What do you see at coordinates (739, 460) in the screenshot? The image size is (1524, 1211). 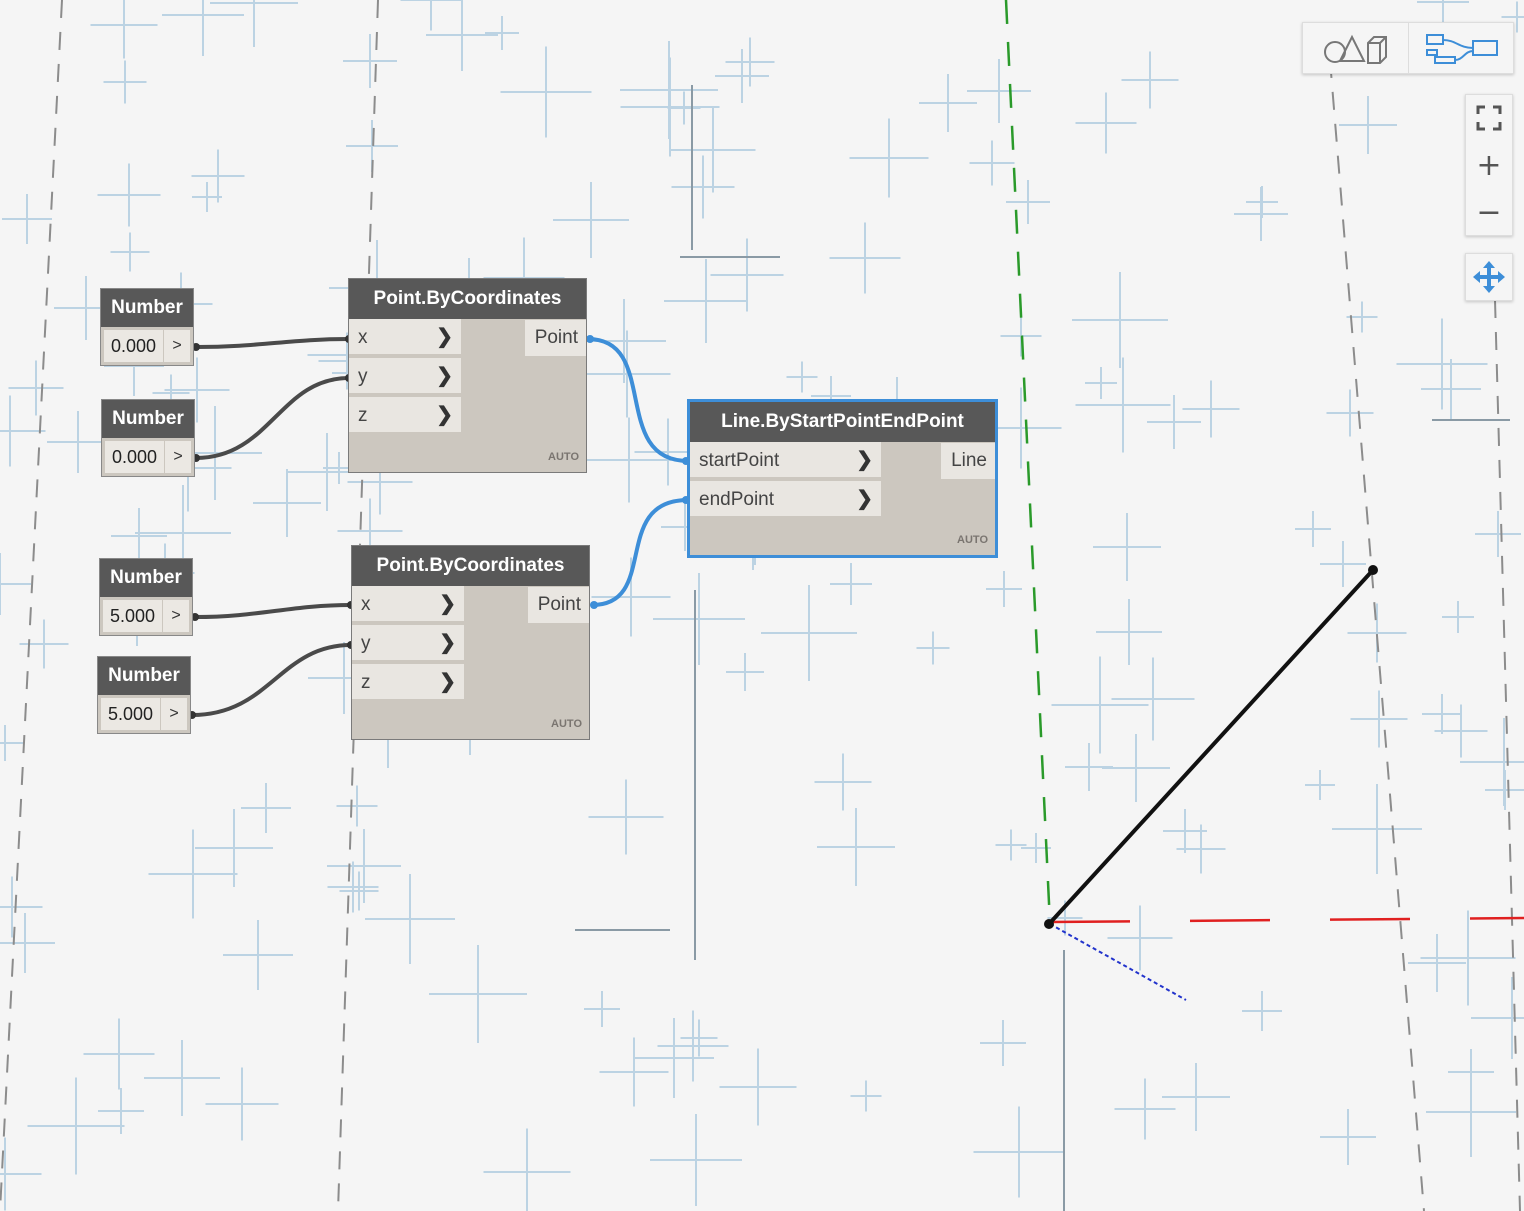 I see `port-label: startPoint` at bounding box center [739, 460].